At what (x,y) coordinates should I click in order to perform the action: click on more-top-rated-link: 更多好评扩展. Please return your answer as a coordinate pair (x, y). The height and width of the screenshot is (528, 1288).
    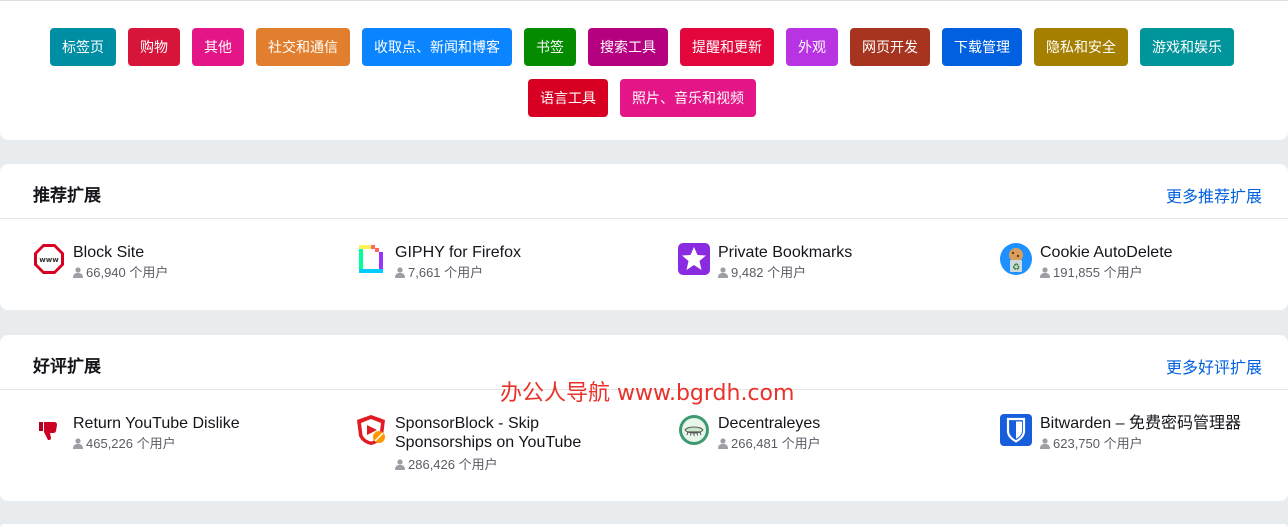
    Looking at the image, I should click on (1214, 366).